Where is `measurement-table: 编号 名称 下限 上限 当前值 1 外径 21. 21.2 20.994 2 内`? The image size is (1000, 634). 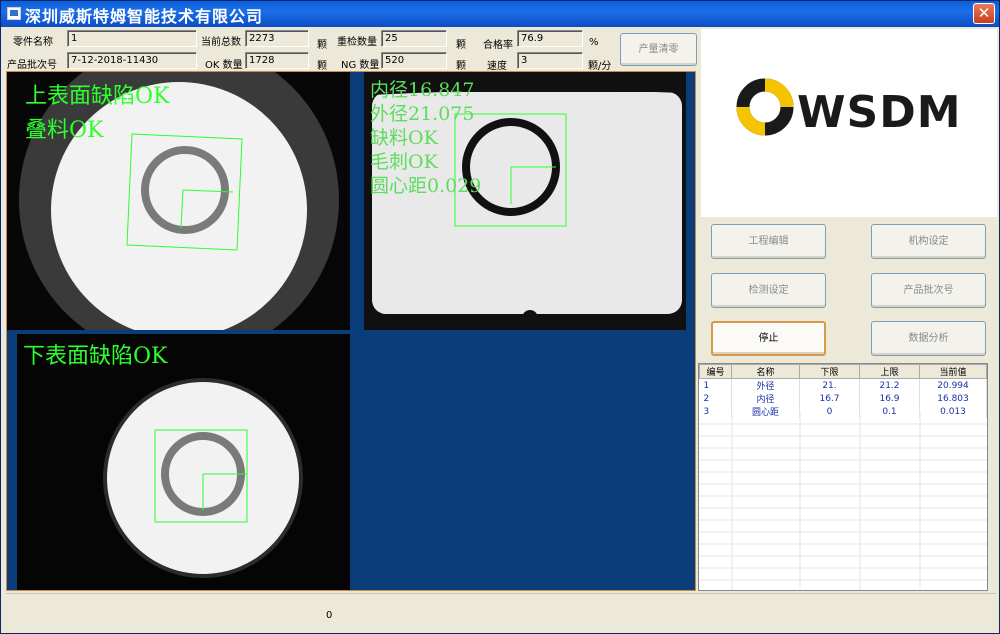 measurement-table: 编号 名称 下限 上限 当前值 1 外径 21. 21.2 20.994 2 内 is located at coordinates (843, 477).